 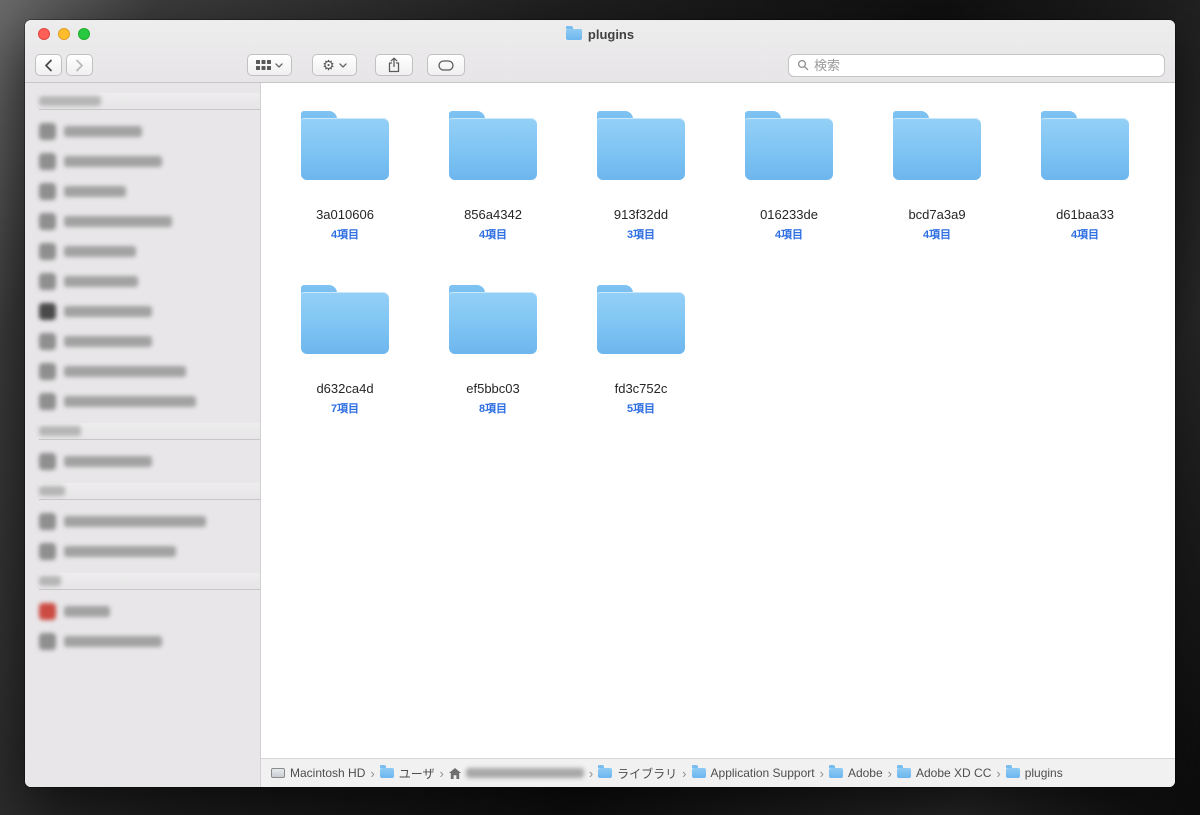 I want to click on folder-item: d61baa33 4項目, so click(x=1085, y=196).